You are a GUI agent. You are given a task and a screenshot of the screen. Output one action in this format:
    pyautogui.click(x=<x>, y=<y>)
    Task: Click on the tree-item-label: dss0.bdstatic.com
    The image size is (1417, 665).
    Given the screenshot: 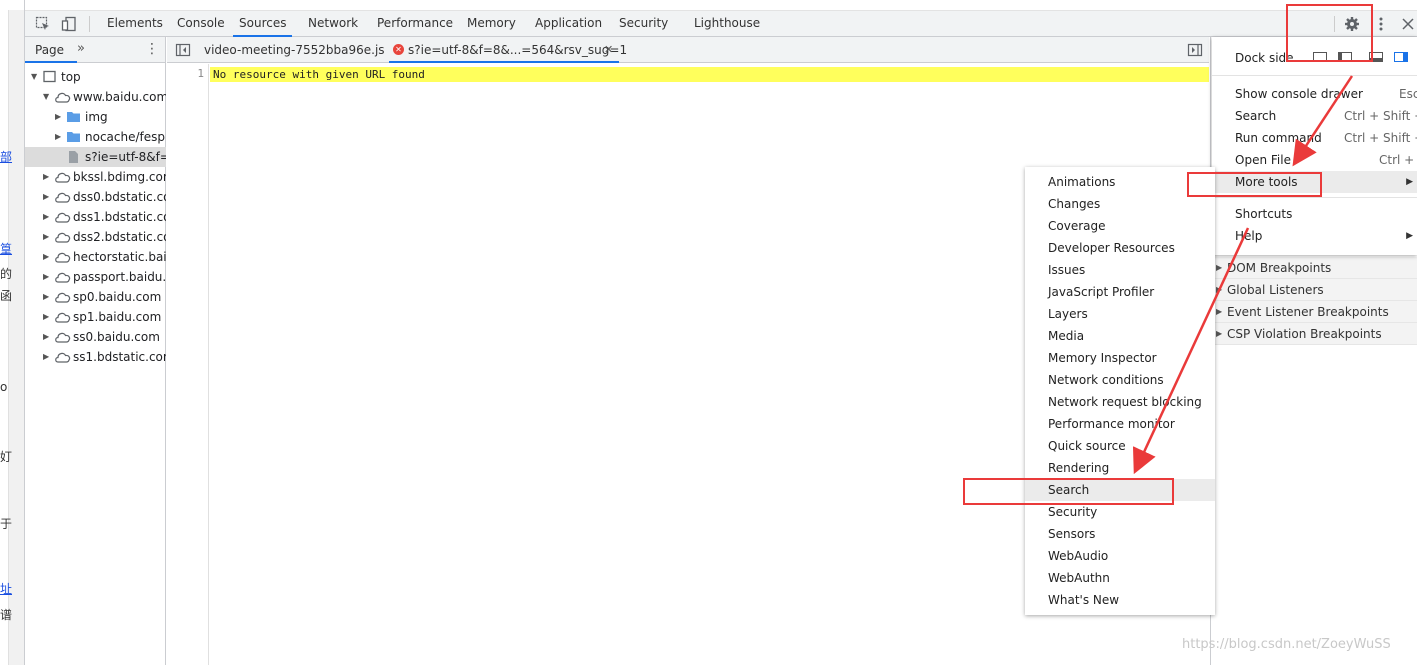 What is the action you would take?
    pyautogui.click(x=119, y=197)
    